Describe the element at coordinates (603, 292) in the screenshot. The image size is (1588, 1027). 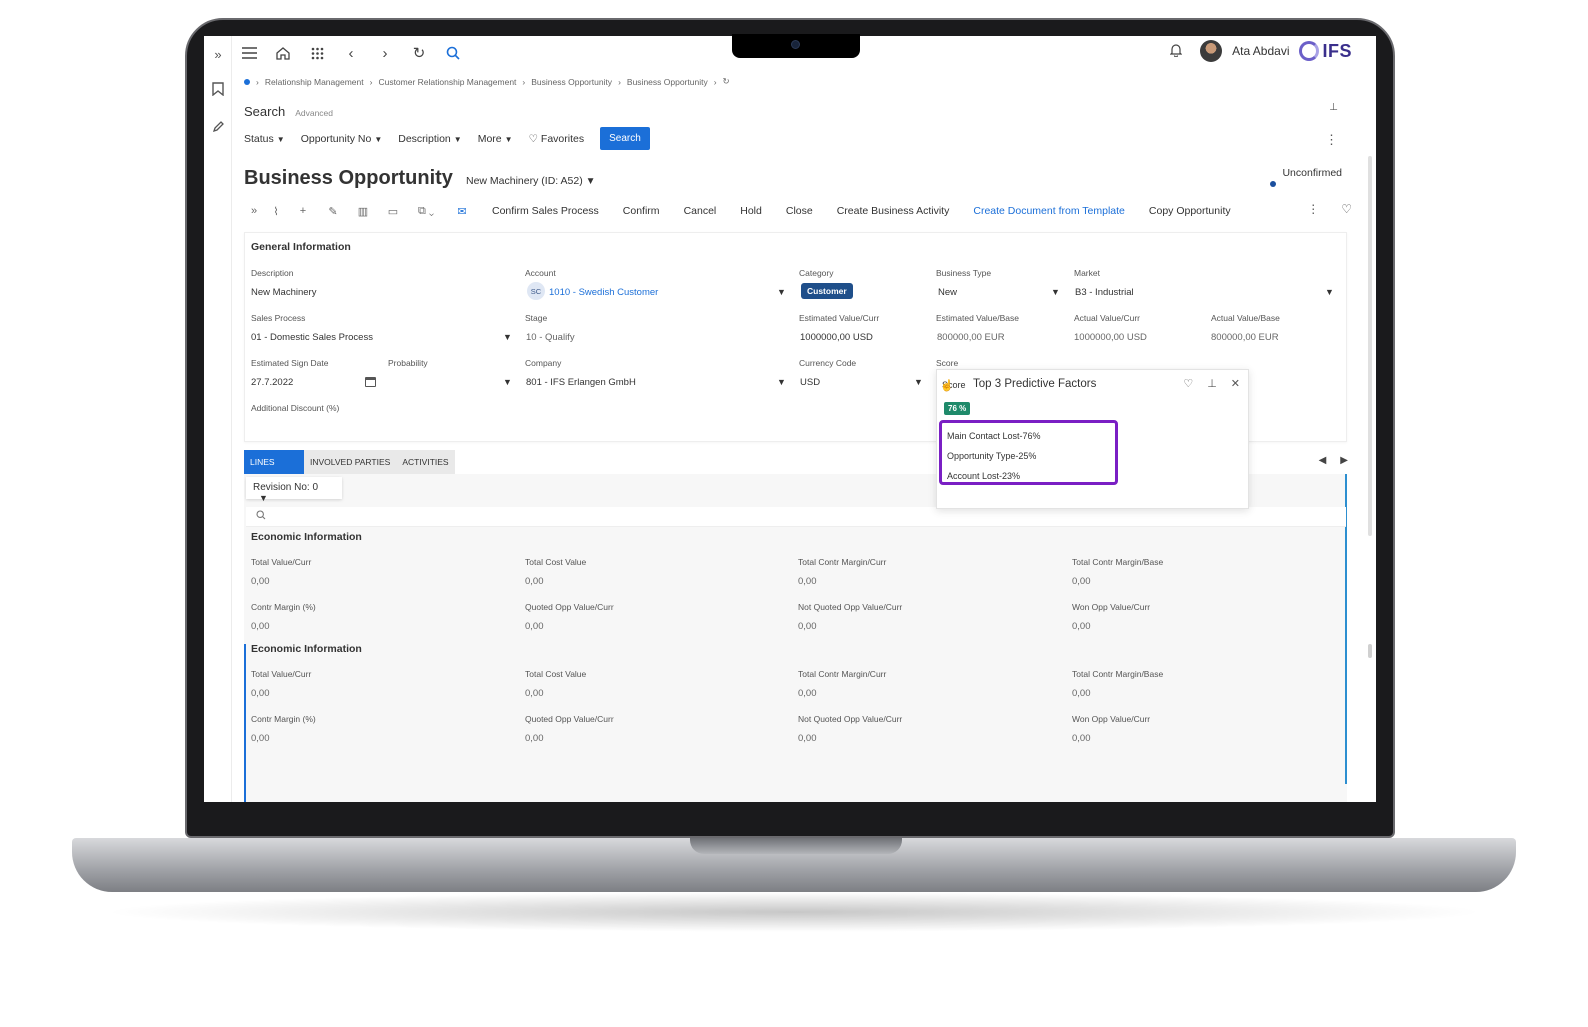
I see `account-field: 1010 - Swedish Customer` at that location.